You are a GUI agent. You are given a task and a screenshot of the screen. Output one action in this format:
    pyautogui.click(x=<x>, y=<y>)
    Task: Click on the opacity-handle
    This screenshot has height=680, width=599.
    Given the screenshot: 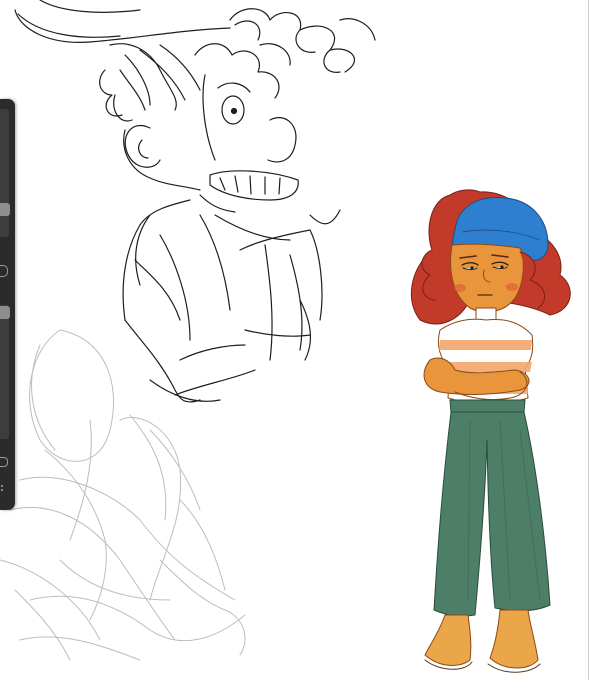 What is the action you would take?
    pyautogui.click(x=5, y=312)
    